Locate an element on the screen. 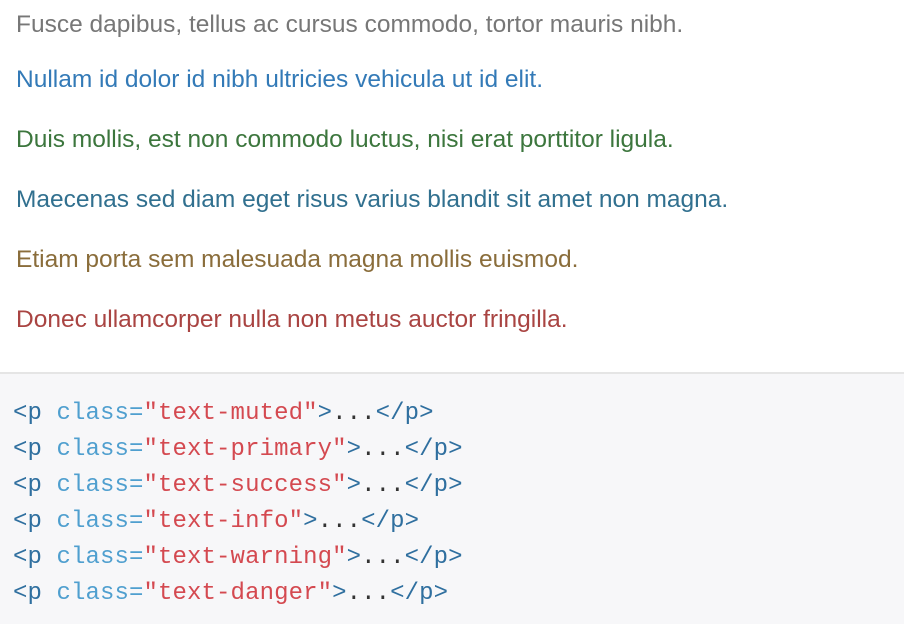 This screenshot has width=904, height=626. code-line-success: <p class="text-success">...</p> is located at coordinates (458, 486).